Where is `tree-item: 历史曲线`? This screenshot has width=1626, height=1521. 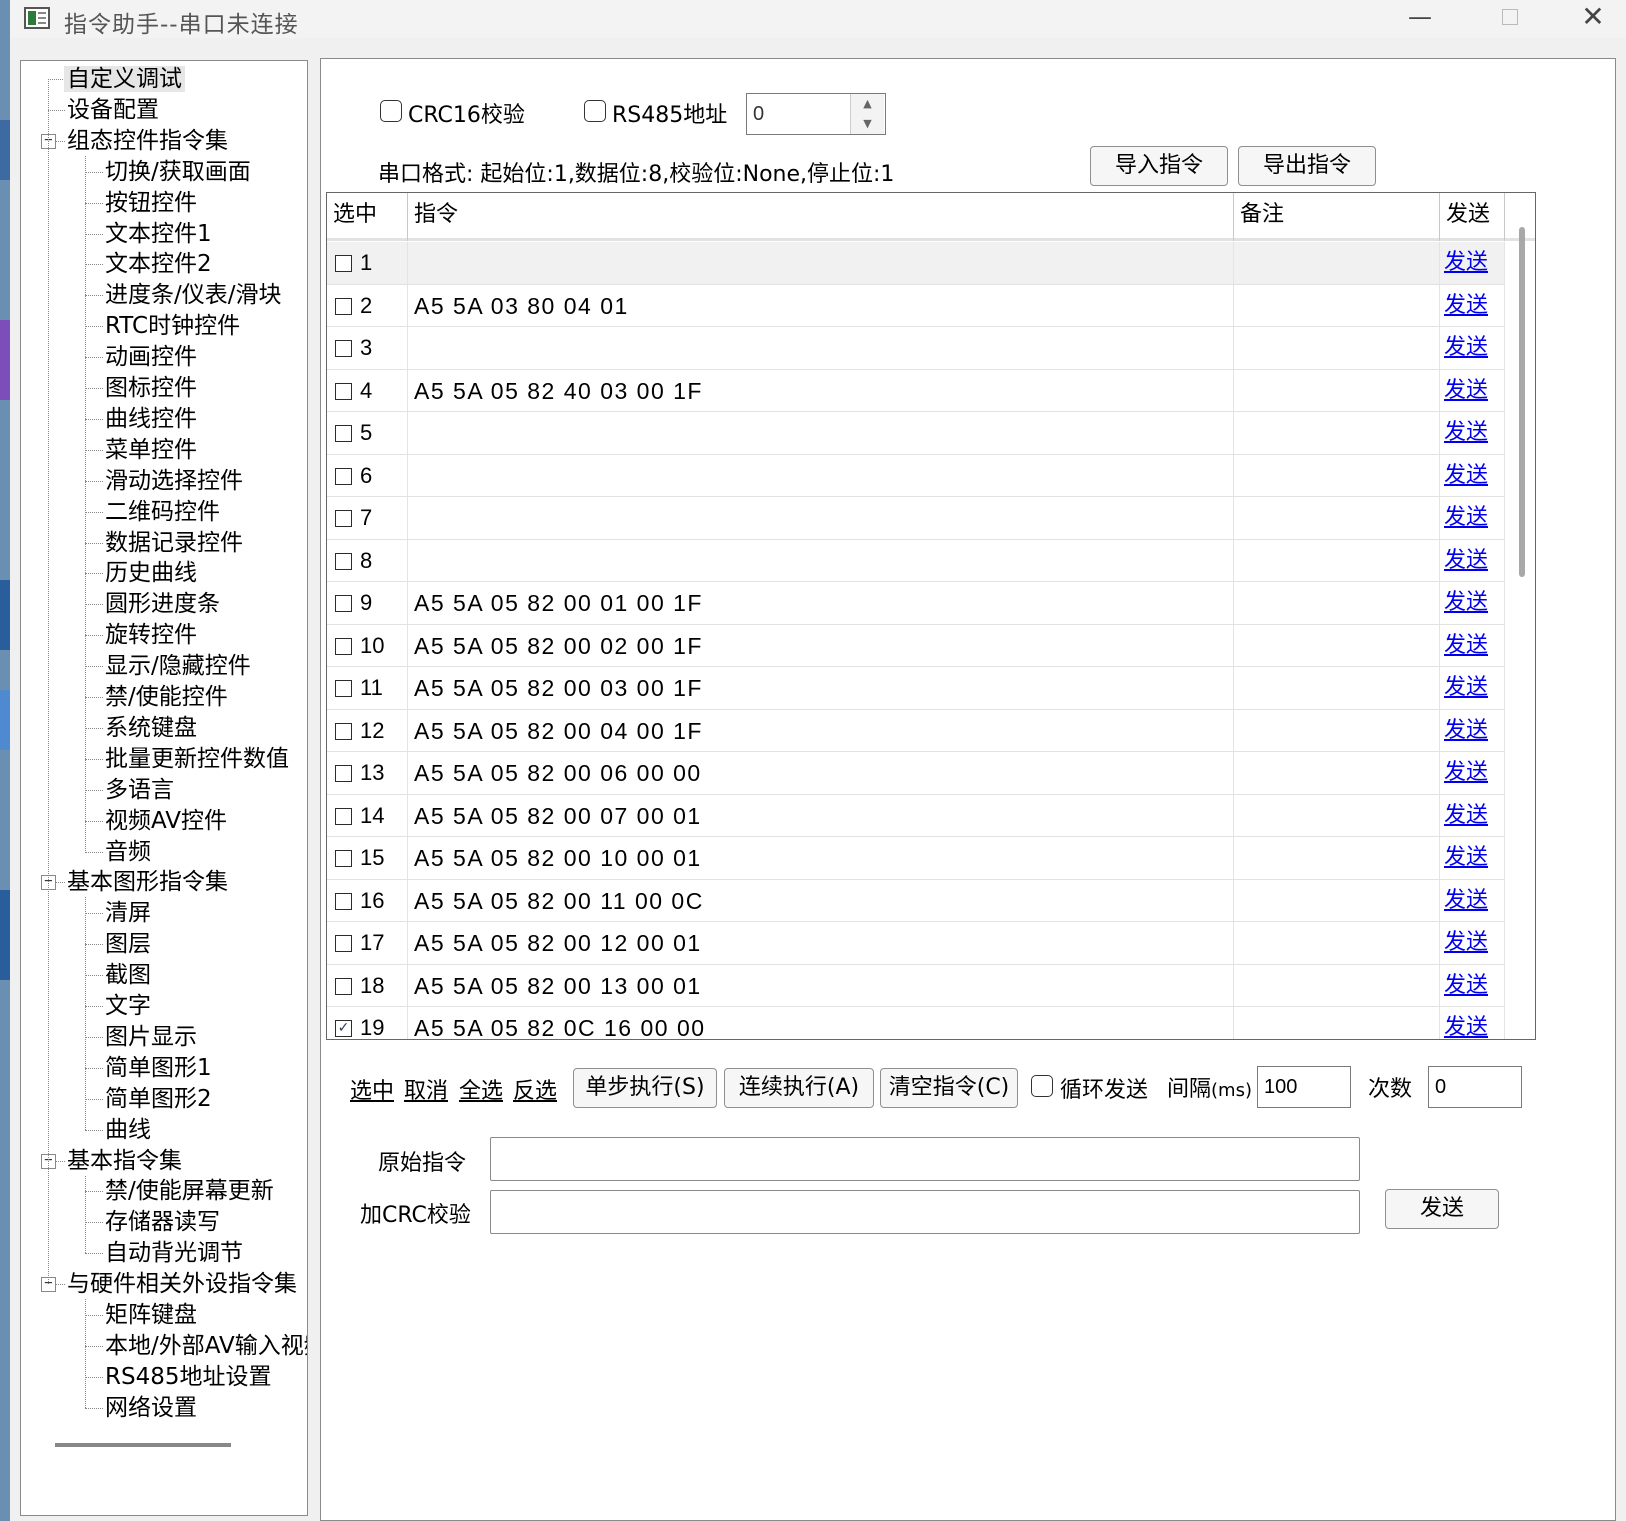
tree-item: 历史曲线 is located at coordinates (151, 573).